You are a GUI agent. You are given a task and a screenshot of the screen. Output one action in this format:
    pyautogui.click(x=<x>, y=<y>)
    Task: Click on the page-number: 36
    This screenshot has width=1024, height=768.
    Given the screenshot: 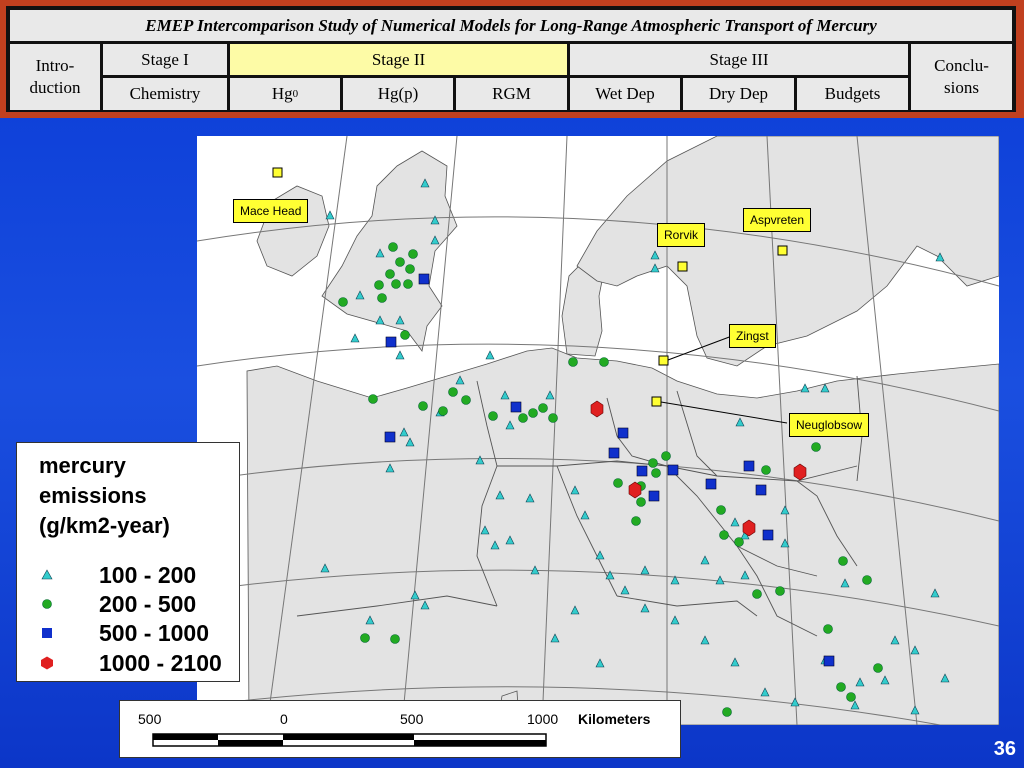 What is the action you would take?
    pyautogui.click(x=1004, y=749)
    